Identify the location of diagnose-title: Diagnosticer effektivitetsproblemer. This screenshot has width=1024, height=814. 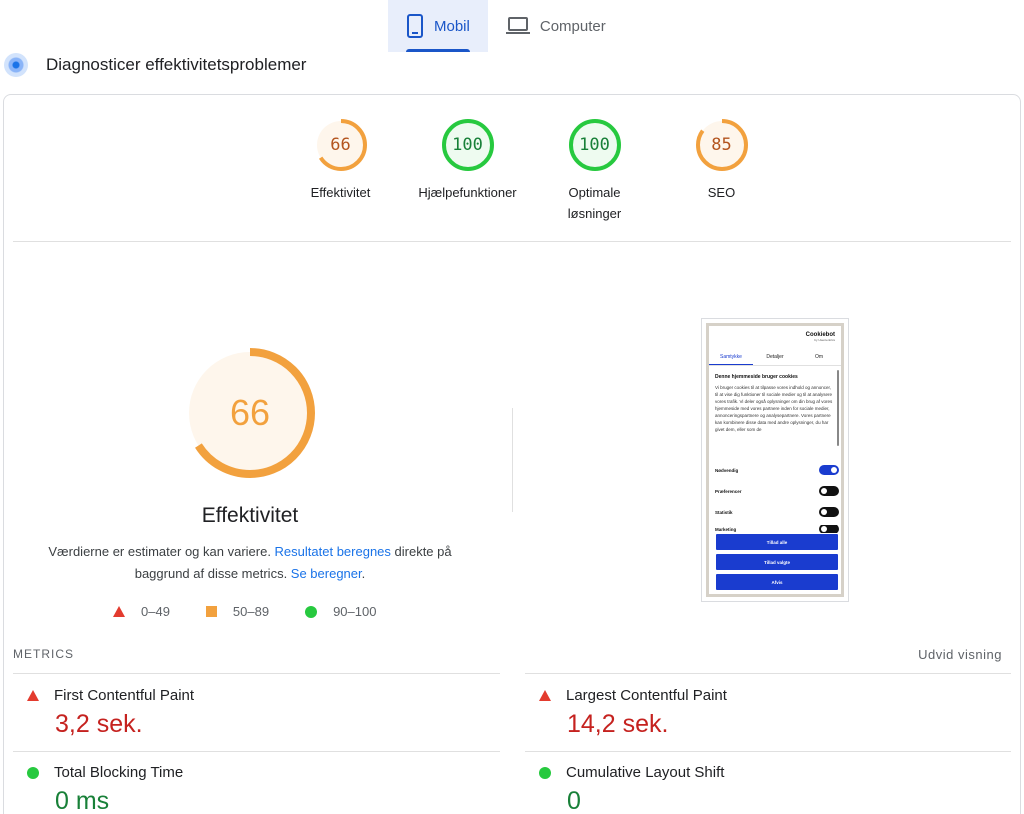
(176, 64).